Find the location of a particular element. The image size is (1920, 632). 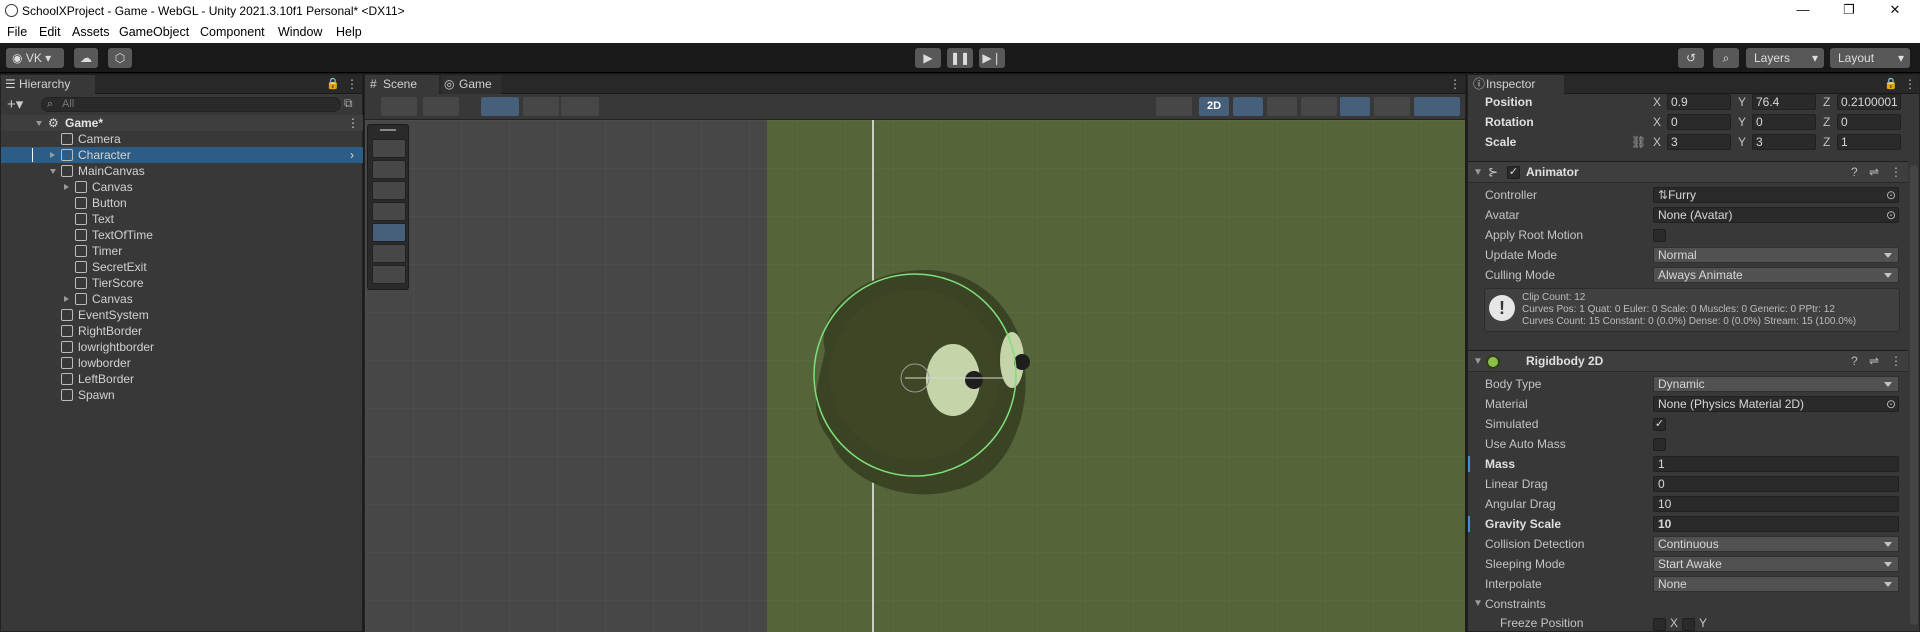

simulated-checkbox: ✓ is located at coordinates (1659, 424).